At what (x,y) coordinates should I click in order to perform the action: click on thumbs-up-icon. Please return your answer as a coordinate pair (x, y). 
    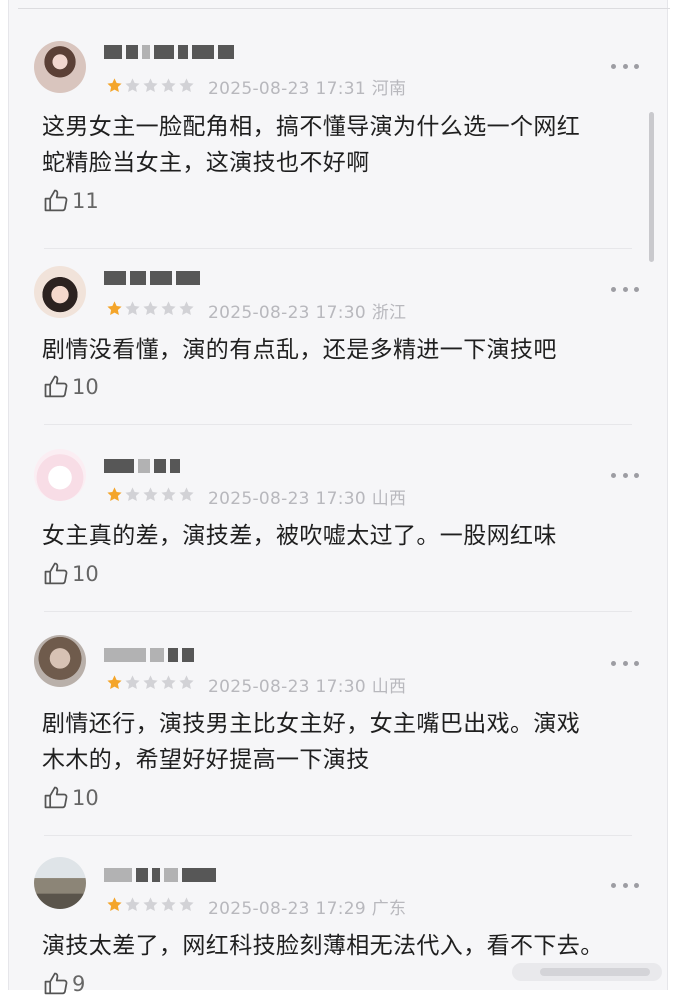
    Looking at the image, I should click on (56, 983).